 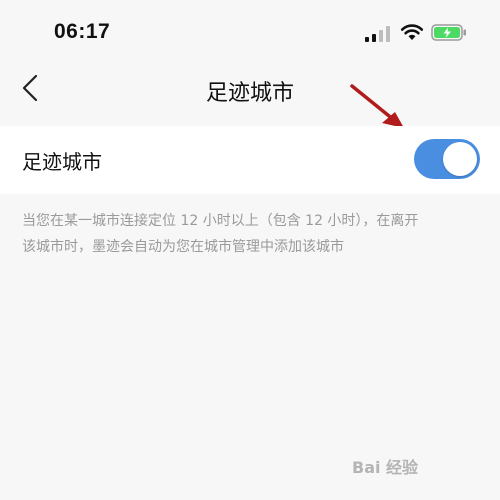 What do you see at coordinates (250, 31) in the screenshot?
I see `status-bar: 06:17` at bounding box center [250, 31].